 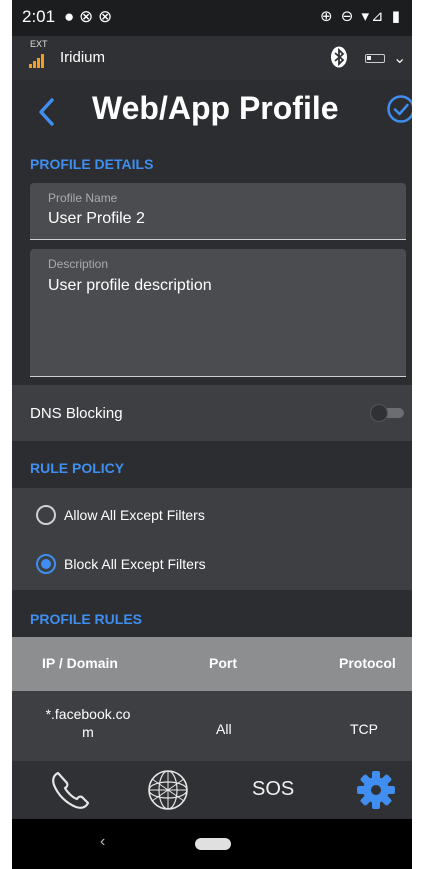 I want to click on dns-blocking-toggle, so click(x=388, y=413).